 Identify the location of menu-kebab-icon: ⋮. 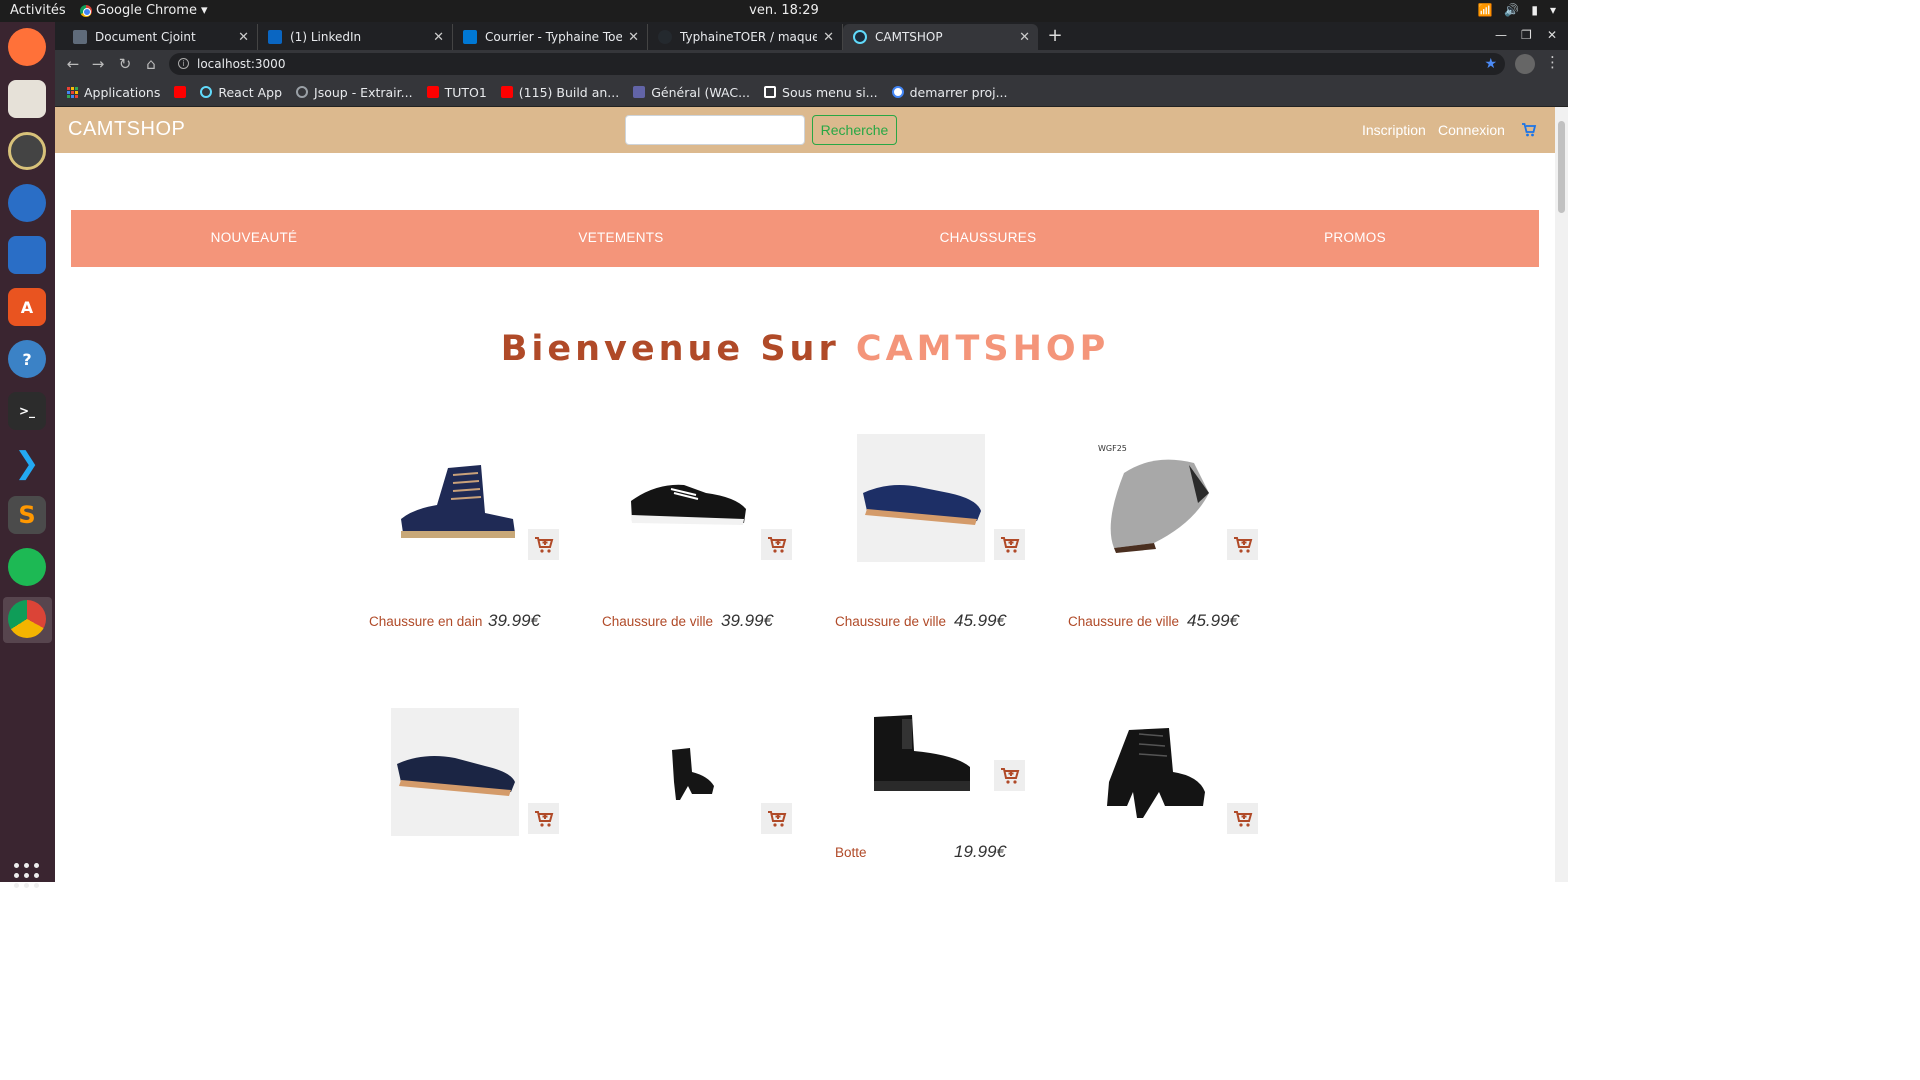
(1552, 62).